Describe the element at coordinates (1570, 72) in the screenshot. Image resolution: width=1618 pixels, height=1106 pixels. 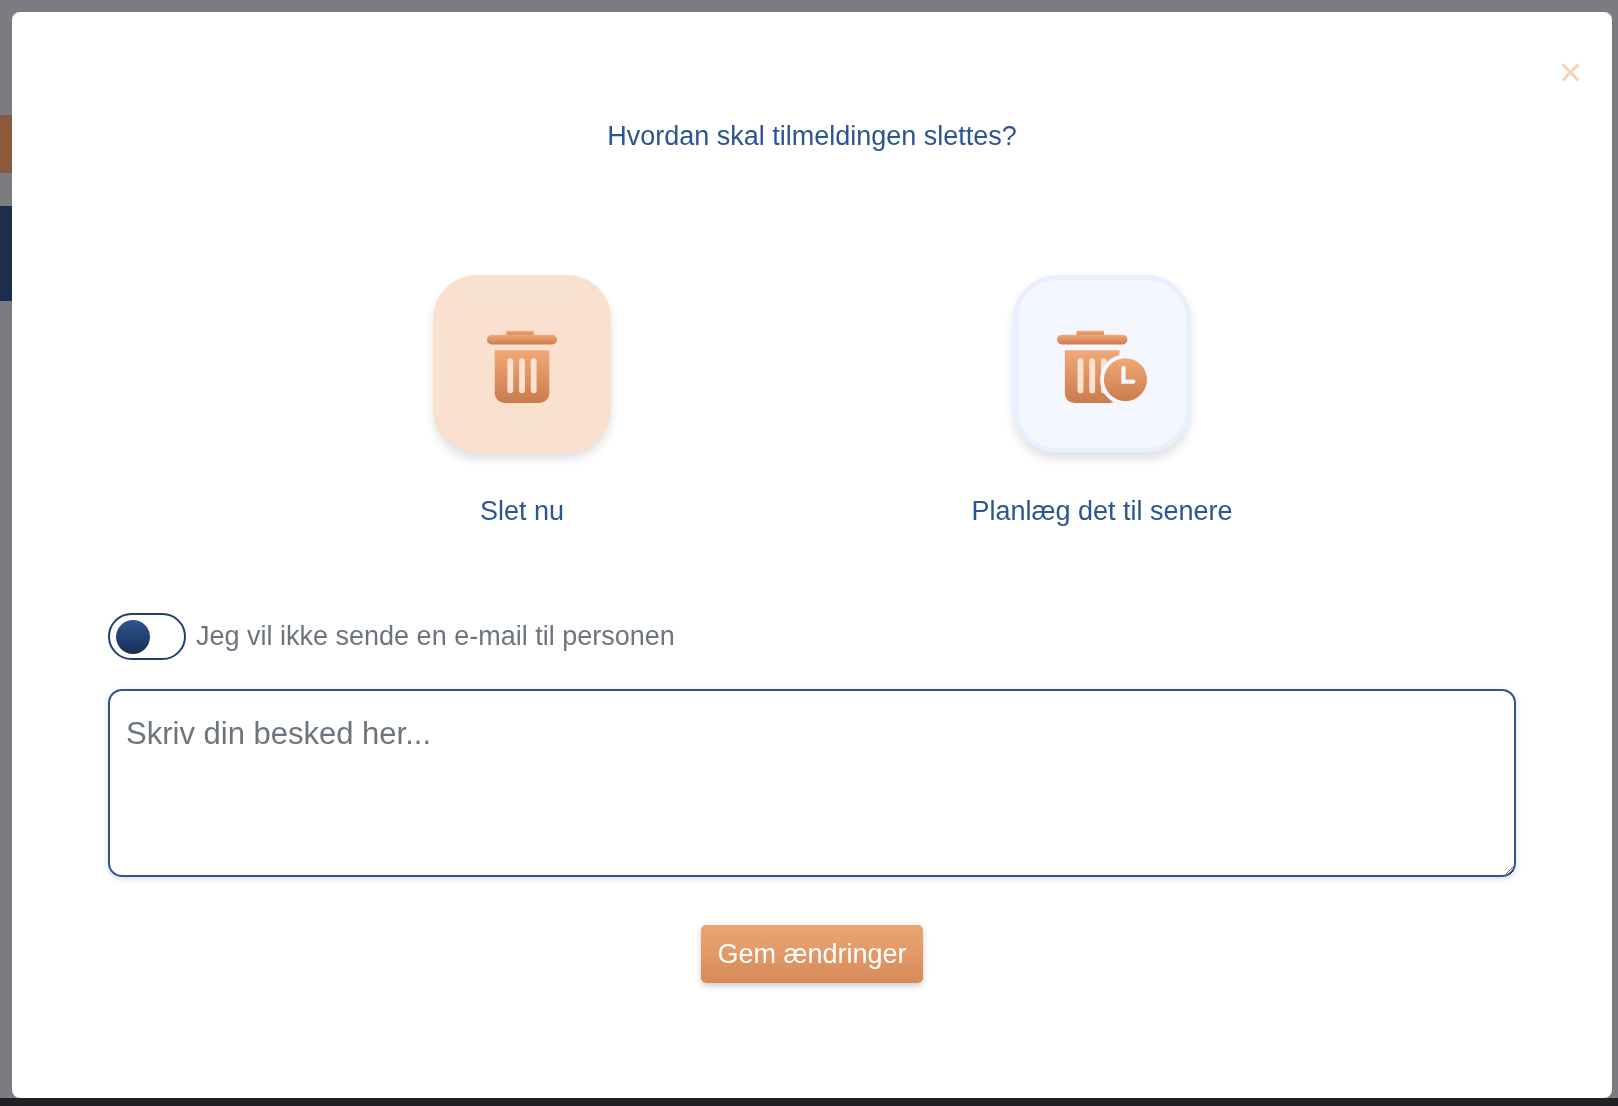
I see `close-button: ×` at that location.